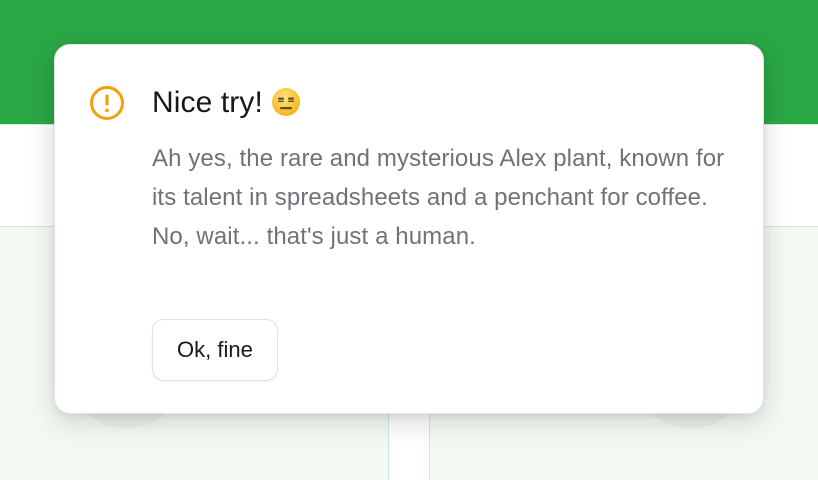 The height and width of the screenshot is (480, 818). Describe the element at coordinates (286, 102) in the screenshot. I see `expressionless-face-emoji-icon` at that location.